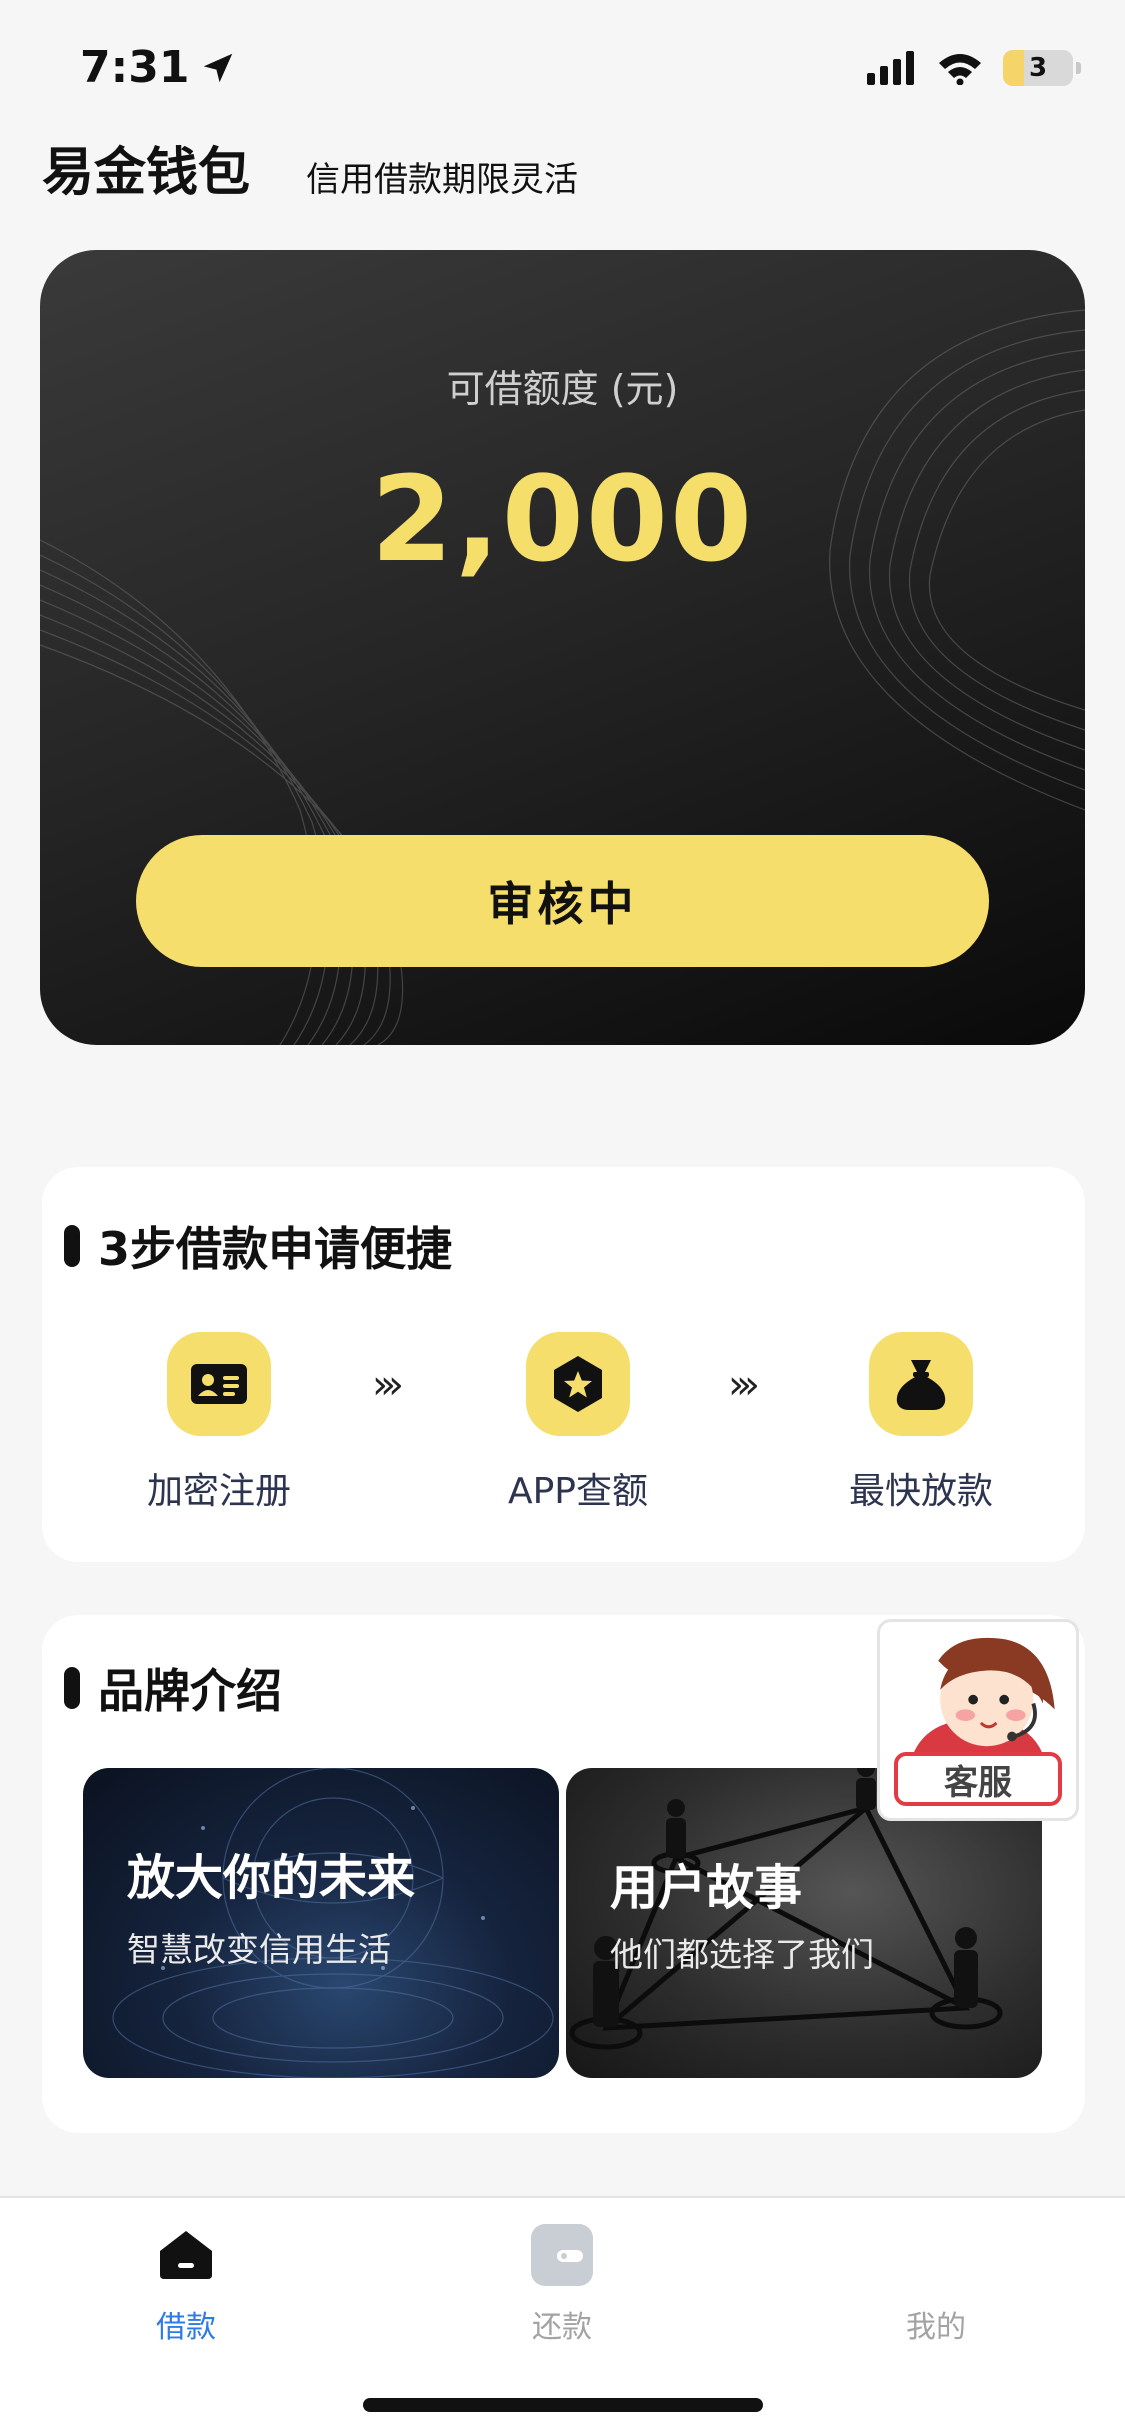  Describe the element at coordinates (135, 67) in the screenshot. I see `clock-text: 7:31` at that location.